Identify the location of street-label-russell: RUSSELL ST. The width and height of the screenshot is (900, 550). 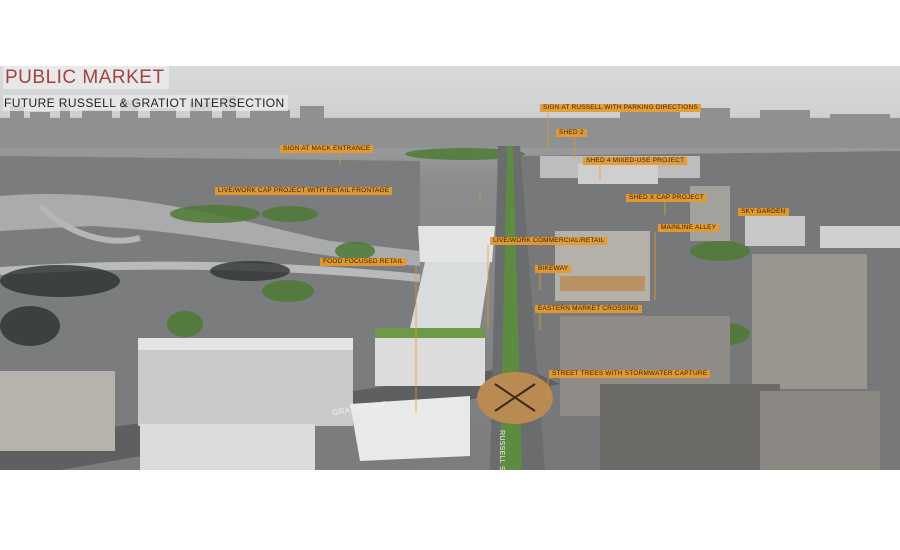
(501, 453).